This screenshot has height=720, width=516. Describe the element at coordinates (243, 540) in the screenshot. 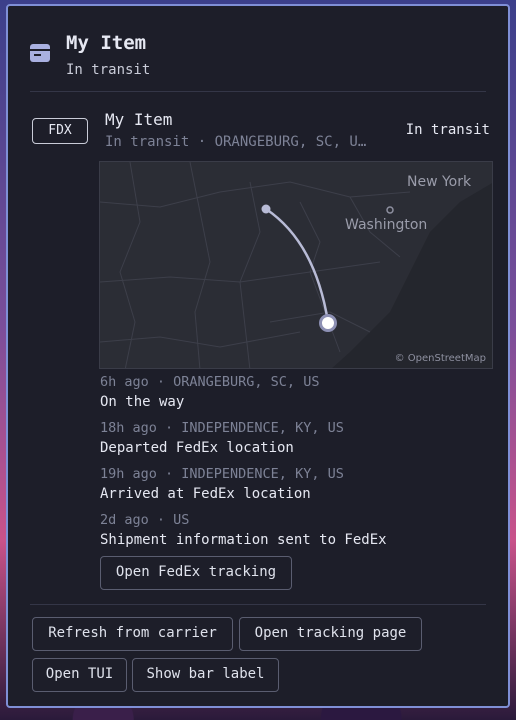

I see `event-description: Shipment information sent to FedEx` at that location.